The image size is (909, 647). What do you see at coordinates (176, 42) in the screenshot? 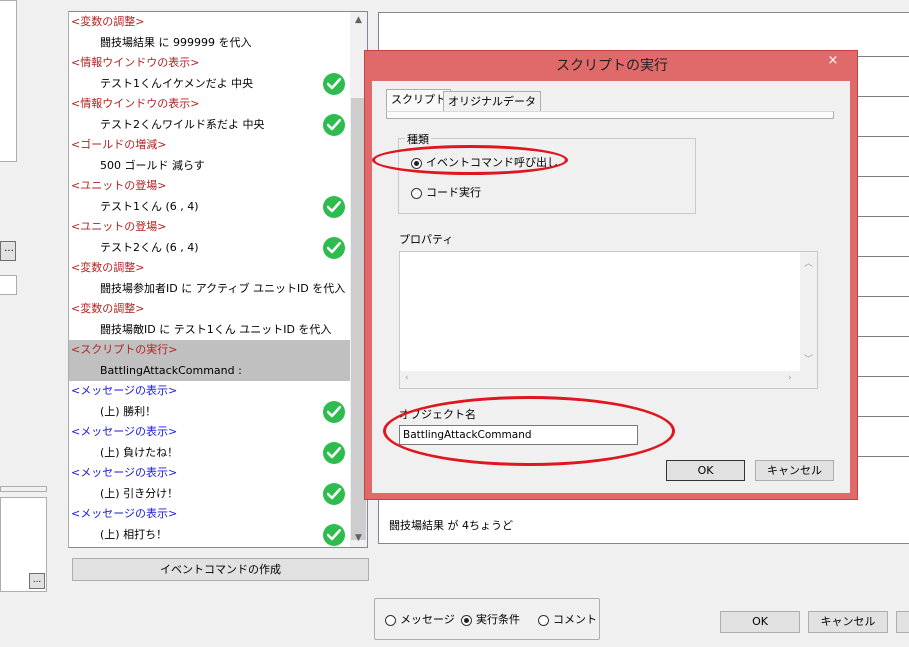
I see `event-command-text: 闘技場結果 に 999999 を代入` at bounding box center [176, 42].